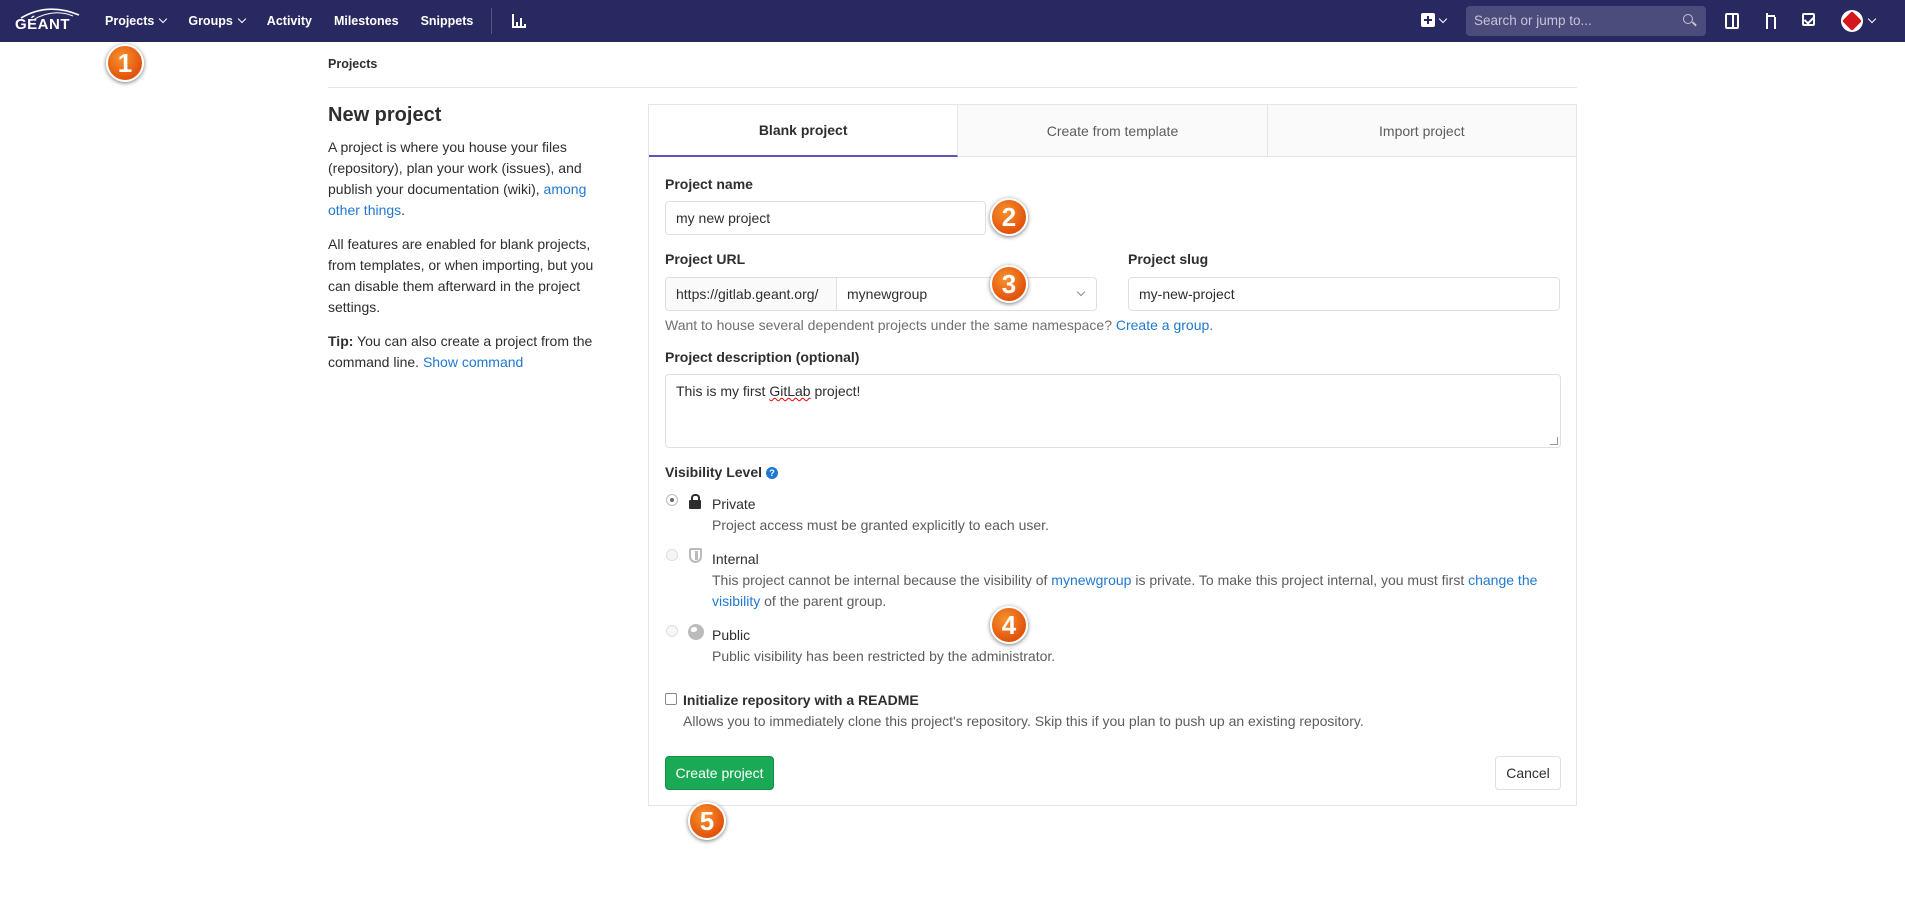 The width and height of the screenshot is (1905, 921). I want to click on cancel-button: Cancel, so click(1528, 773).